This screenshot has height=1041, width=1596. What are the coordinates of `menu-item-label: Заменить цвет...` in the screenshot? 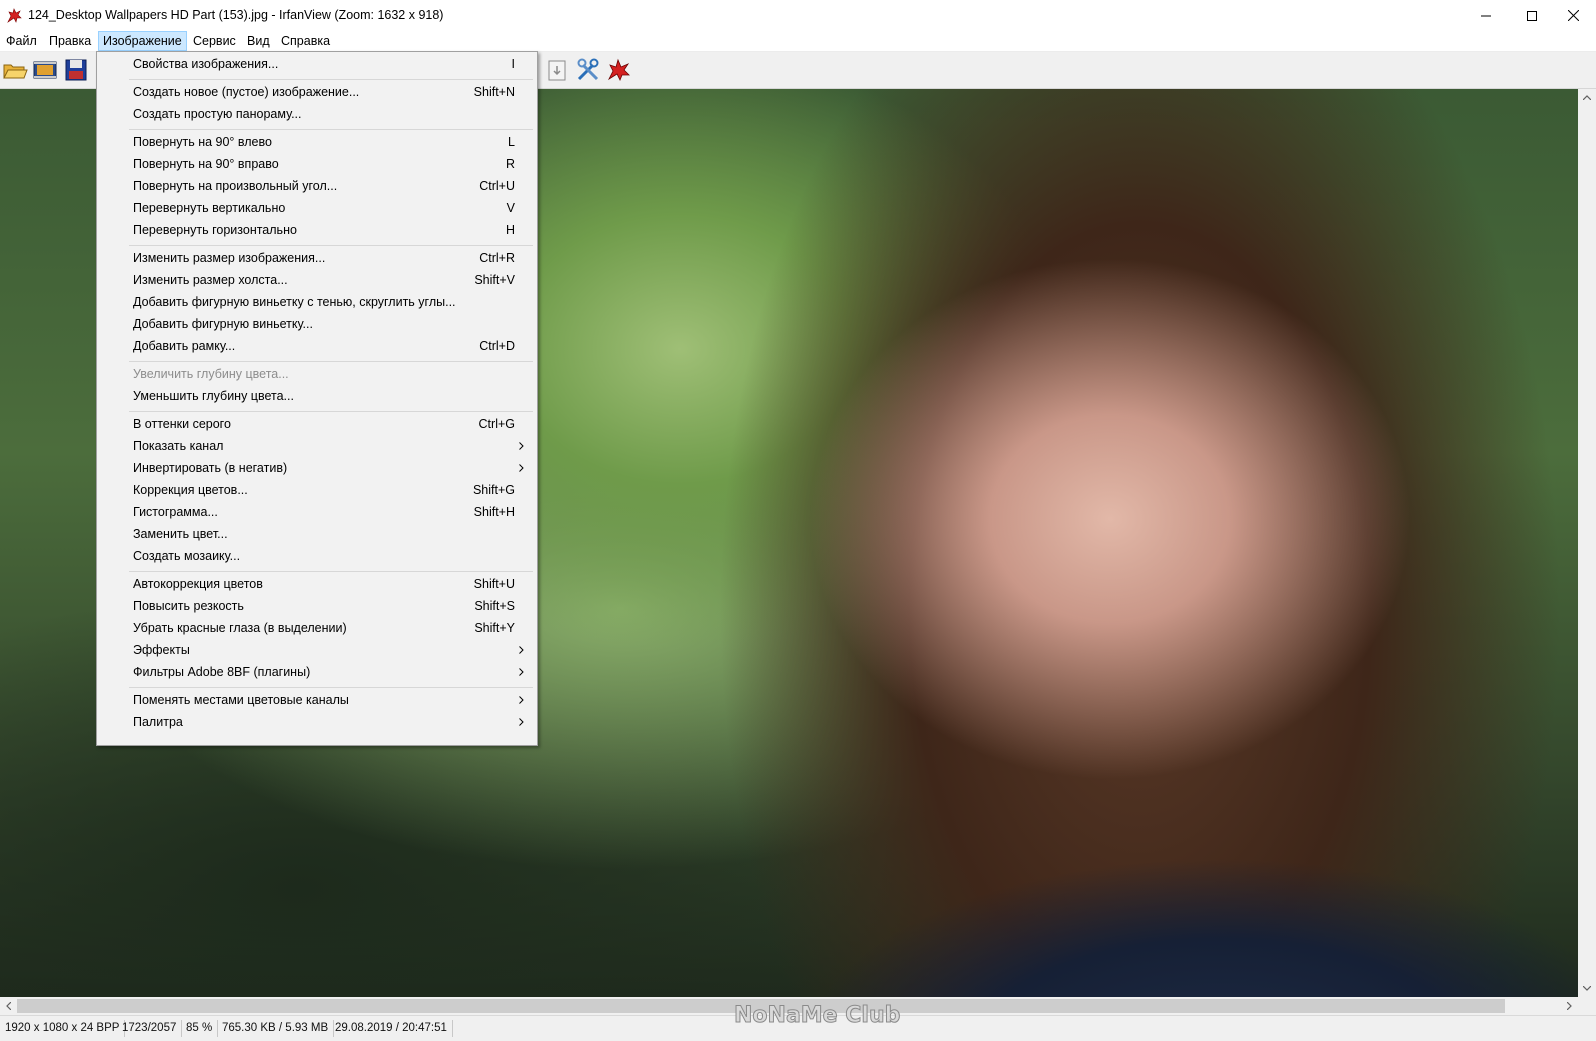 It's located at (180, 534).